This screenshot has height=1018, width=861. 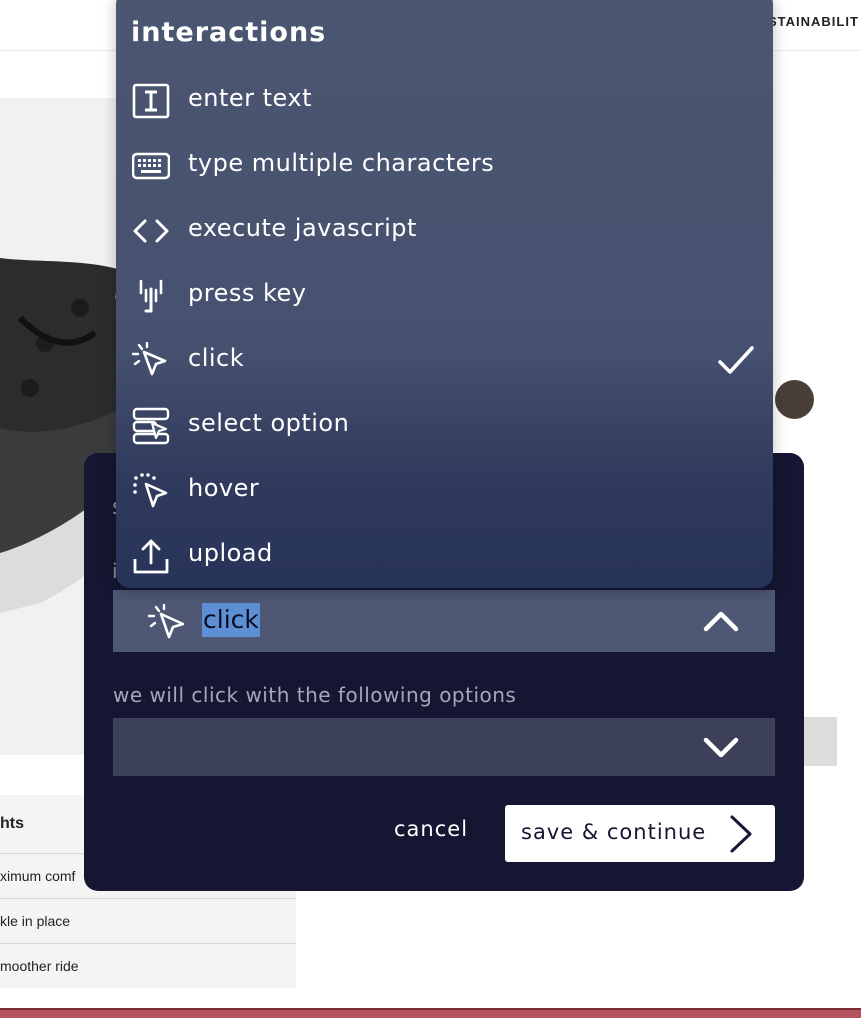 I want to click on upload-icon, so click(x=151, y=556).